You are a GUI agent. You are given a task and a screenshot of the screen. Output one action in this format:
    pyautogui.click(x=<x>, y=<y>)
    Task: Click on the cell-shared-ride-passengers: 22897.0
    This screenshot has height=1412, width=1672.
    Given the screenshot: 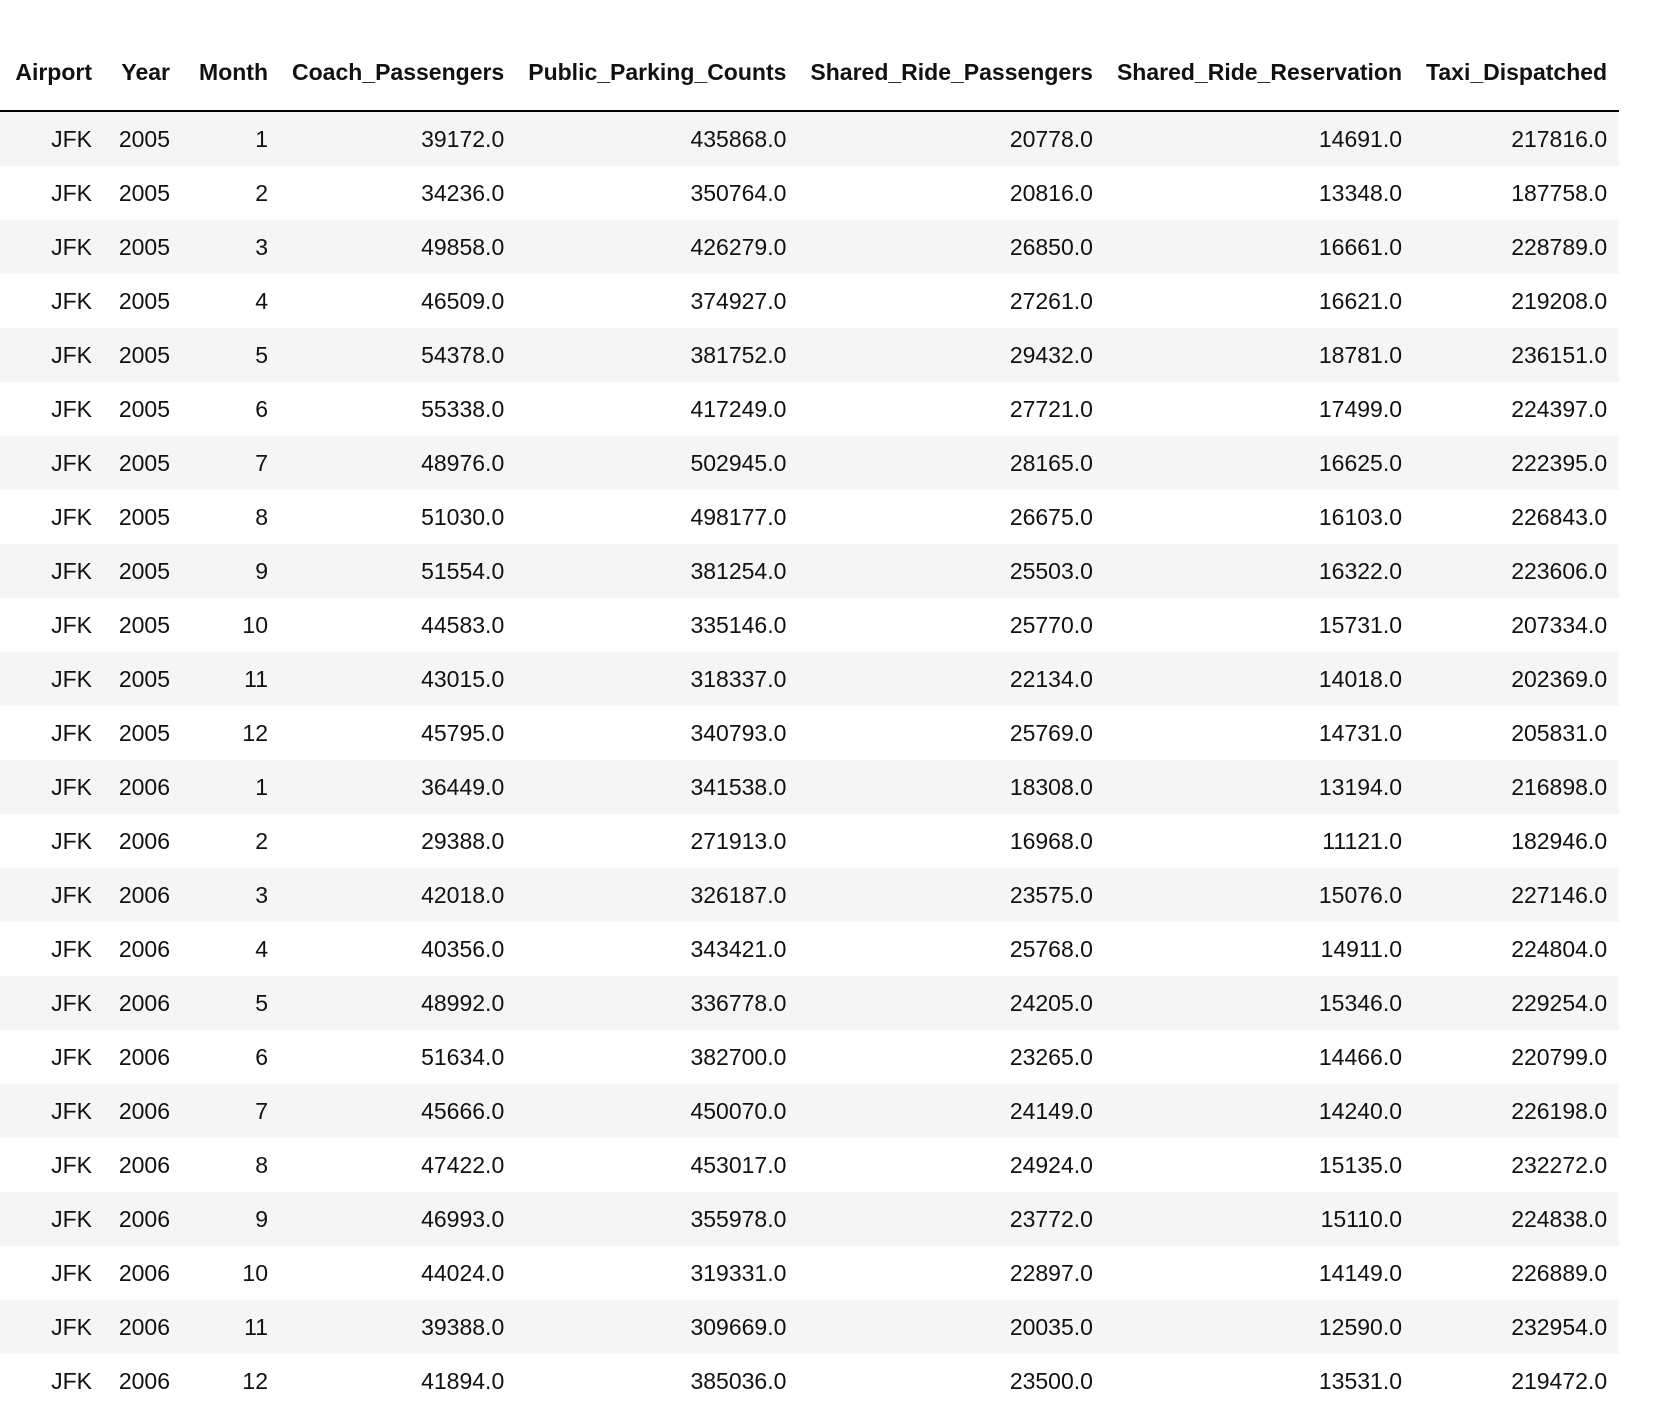 What is the action you would take?
    pyautogui.click(x=1051, y=1272)
    